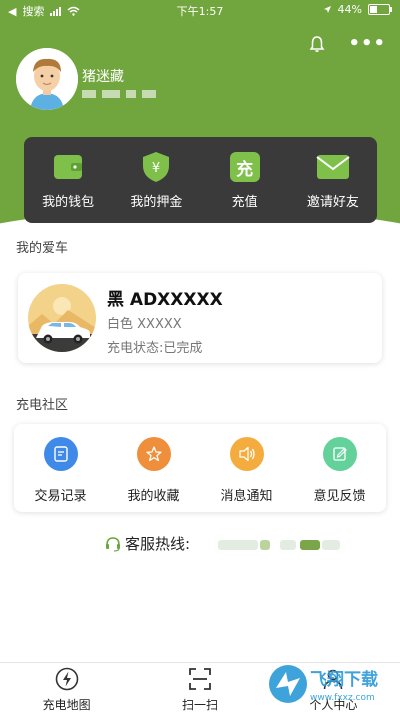 This screenshot has height=713, width=400. What do you see at coordinates (200, 318) in the screenshot?
I see `car-card: 黑 ADXXXXX 白色 XXXXX 充电状态:已完成` at bounding box center [200, 318].